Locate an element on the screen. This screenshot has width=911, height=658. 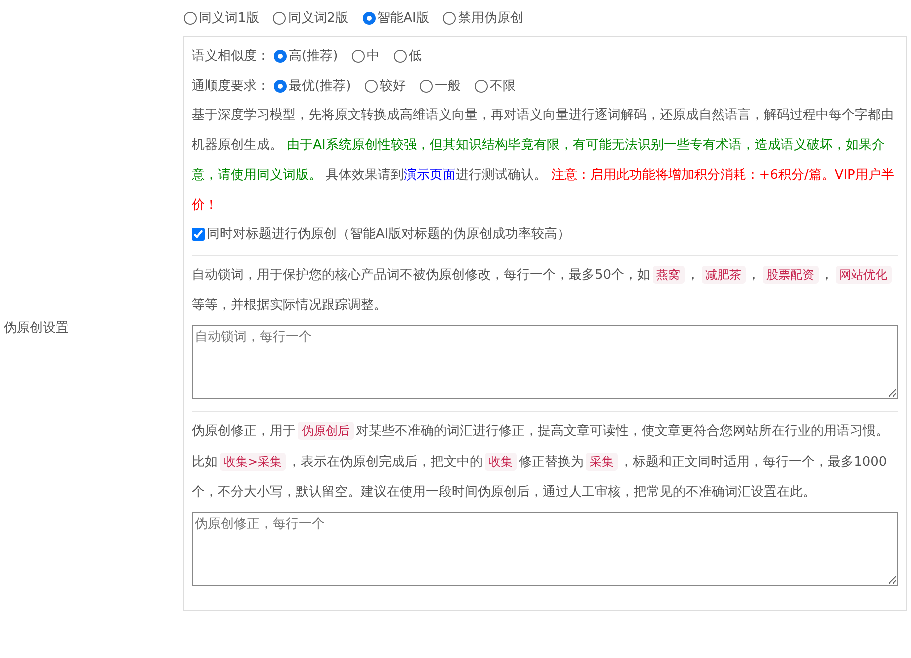
description-paragraph: 基于深度学习模型，先将原文转换成高维语义向量，再对语义向量进行逐词解码，还原成自然语言，解码过程中每个字都由机器原创生成。 由于AI系统原创性较强，但其知识结构毕竟有限，有可能无法识别一些专有术语，造成语义破坏，如果介意，请使用同义词版。 具体效果请到演示页面进行测试确认。 注意：启用此功能将增加积分消耗：+6积分/篇。VIP用户半价！ is located at coordinates (544, 161).